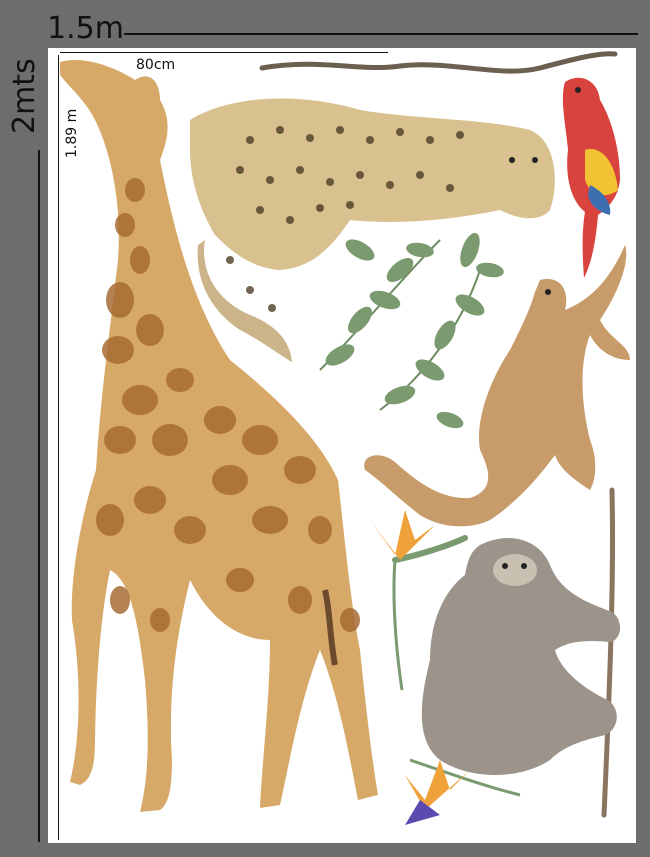 This screenshot has width=650, height=857. I want to click on vine-branch, so click(438, 62).